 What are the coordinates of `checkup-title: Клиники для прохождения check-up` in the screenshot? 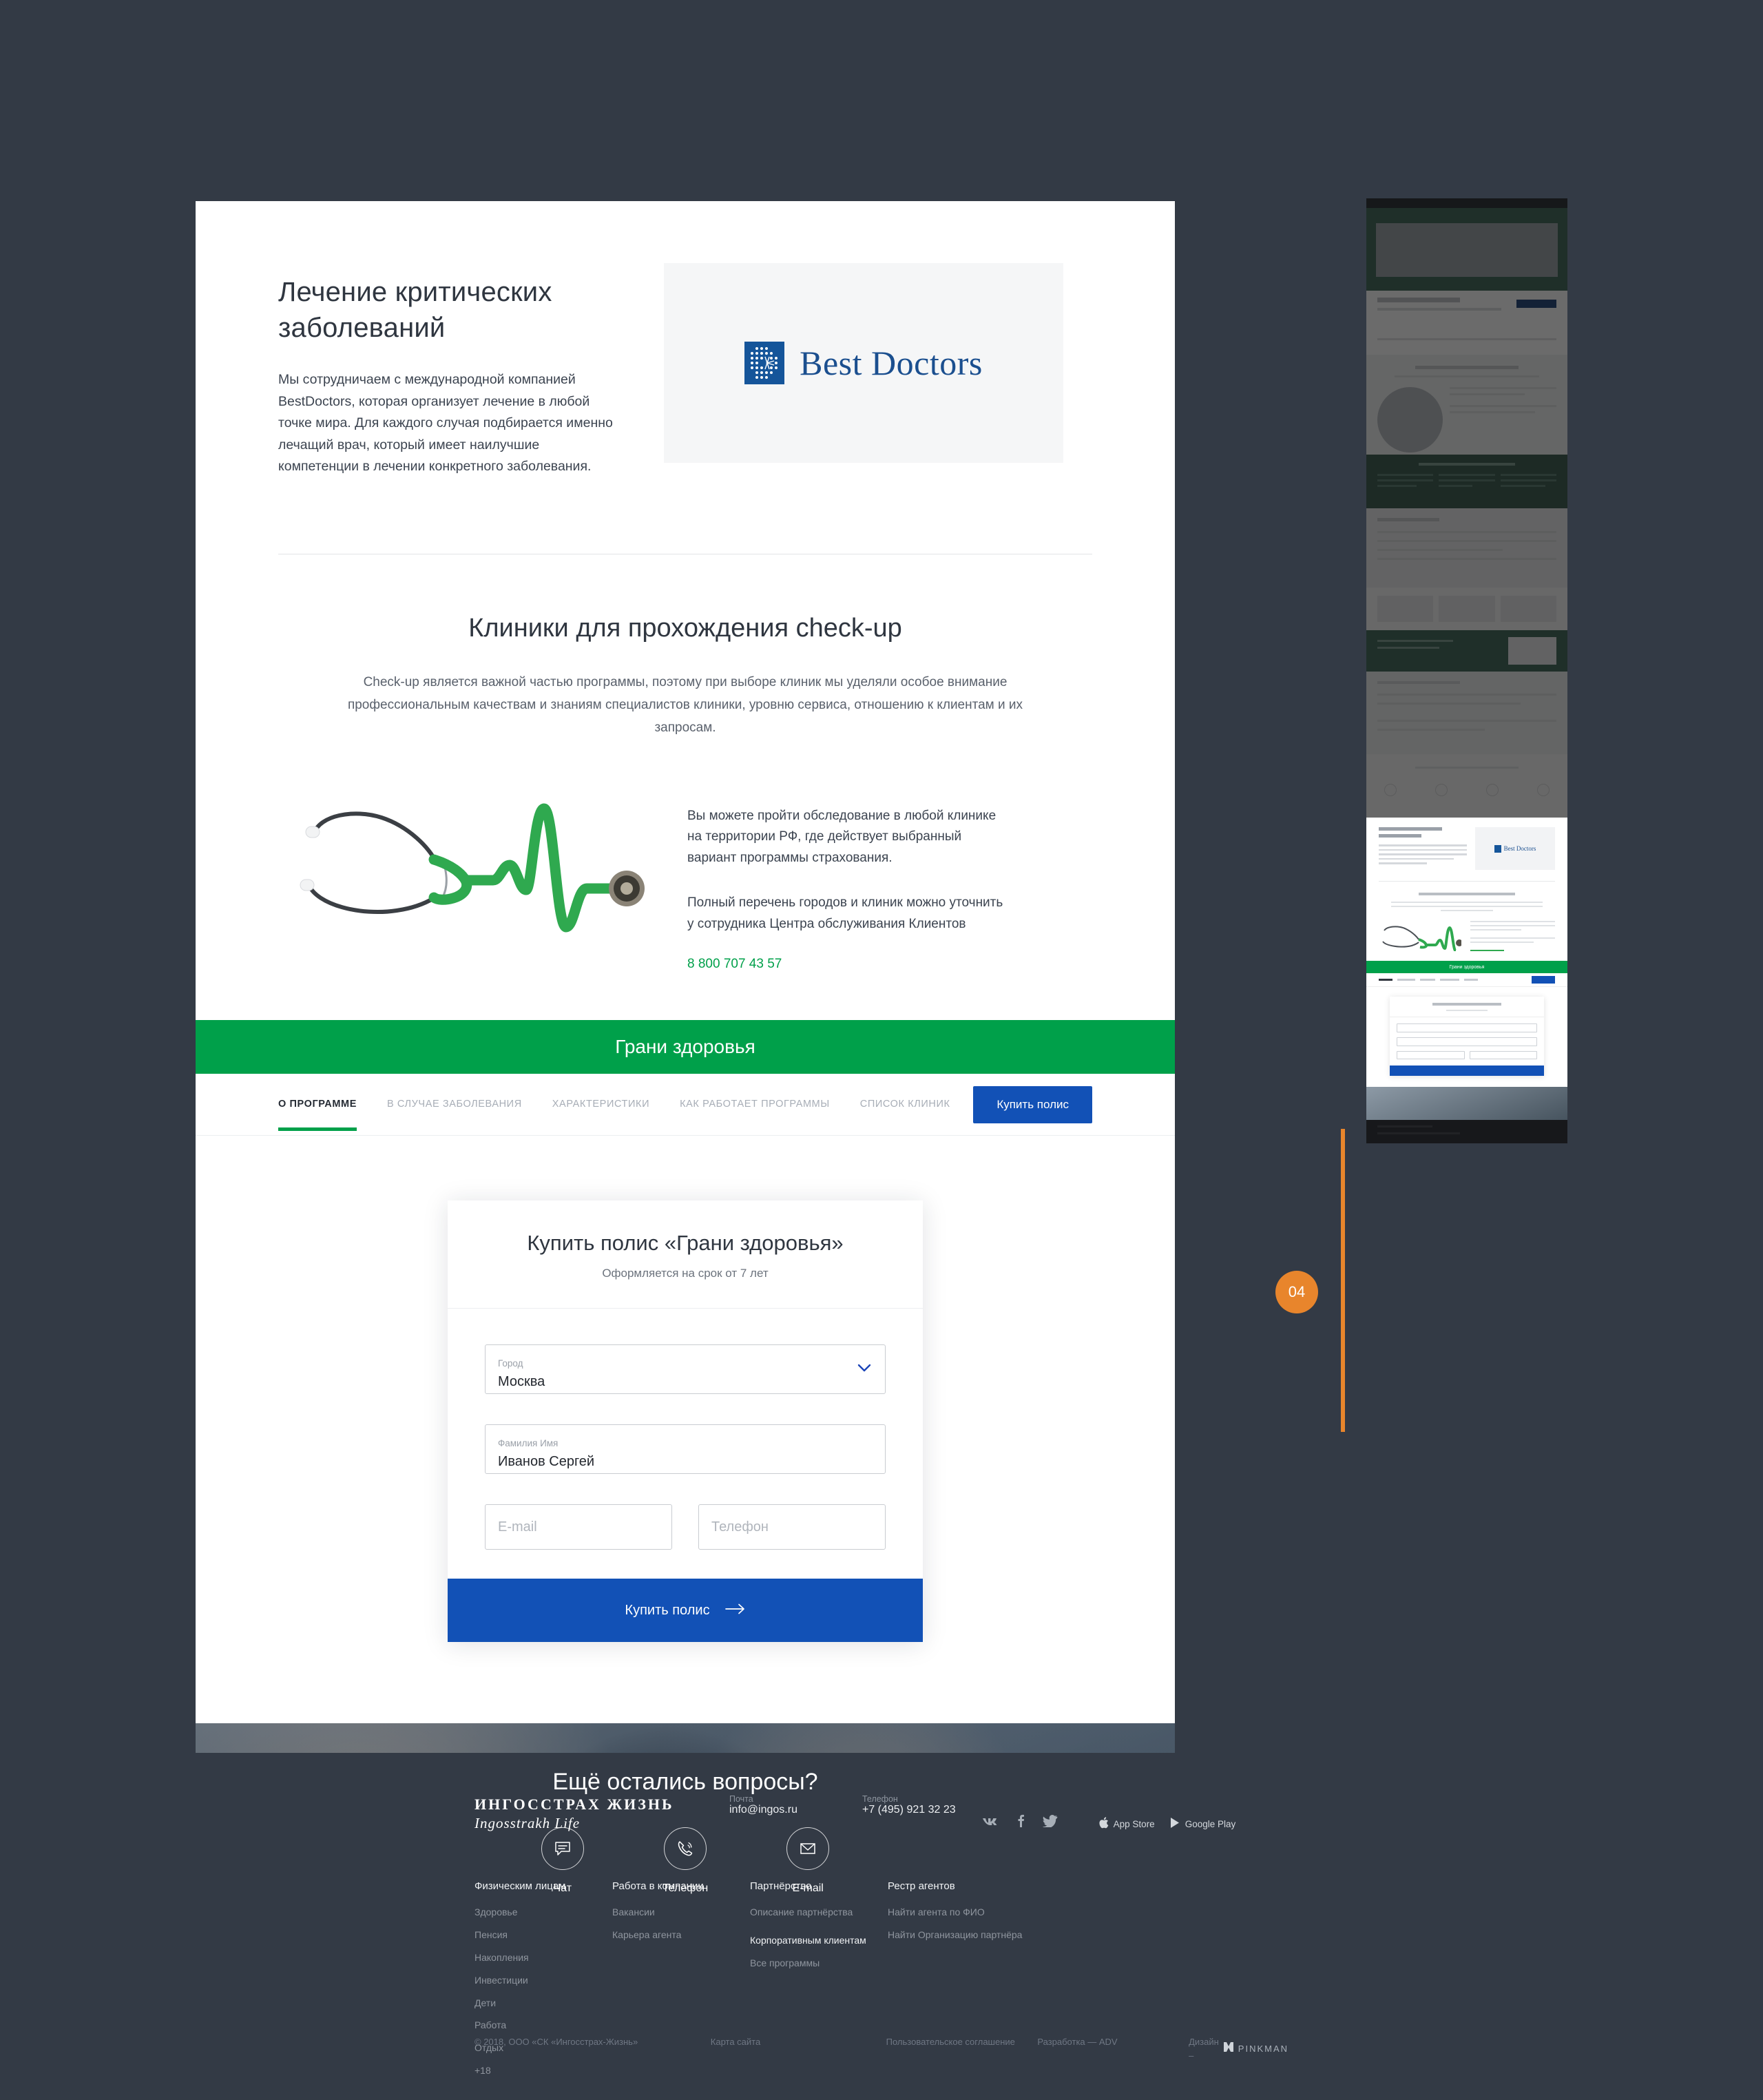 It's located at (685, 628).